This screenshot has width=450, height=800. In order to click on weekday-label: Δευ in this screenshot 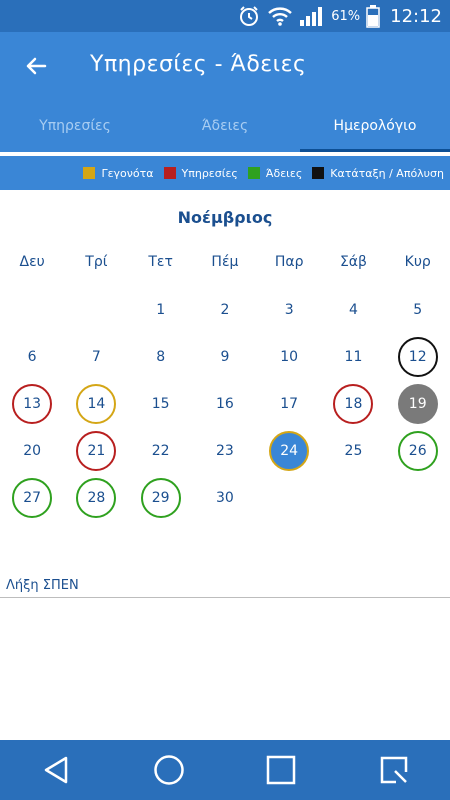, I will do `click(32, 262)`.